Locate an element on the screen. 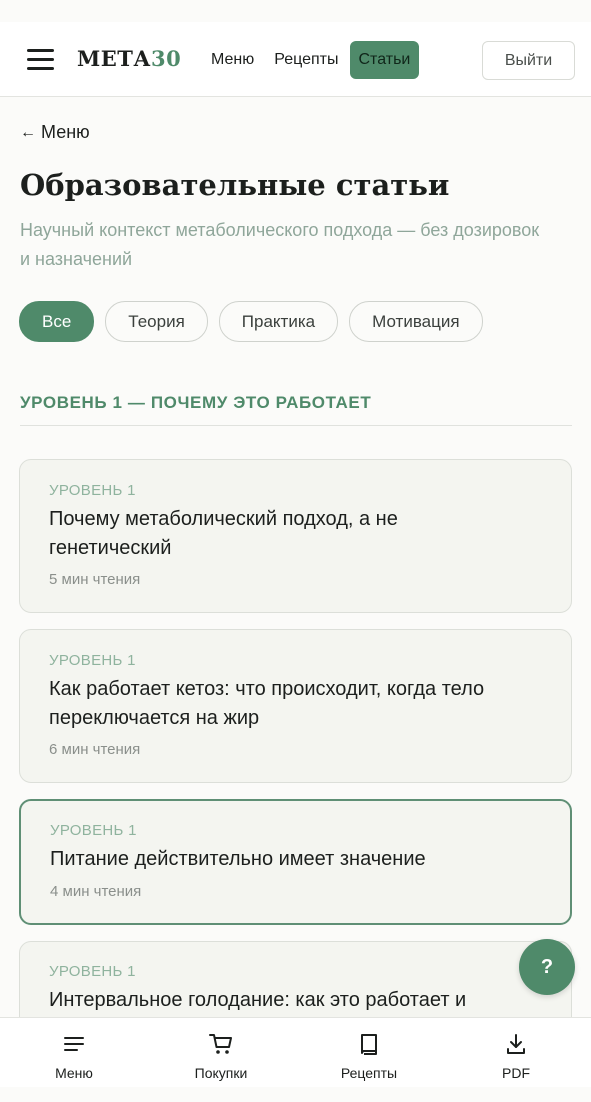 The image size is (591, 1102). logo: МЕТА30 is located at coordinates (129, 58).